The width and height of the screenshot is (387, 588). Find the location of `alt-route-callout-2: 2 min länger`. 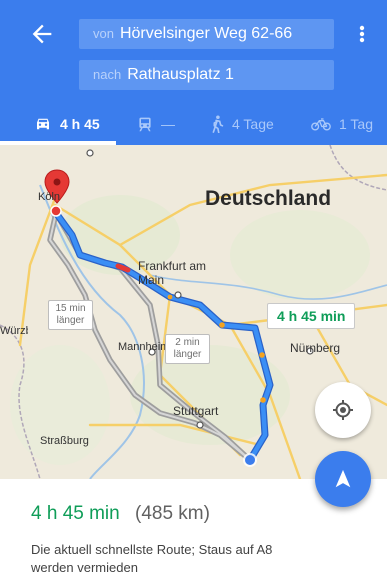

alt-route-callout-2: 2 min länger is located at coordinates (187, 349).